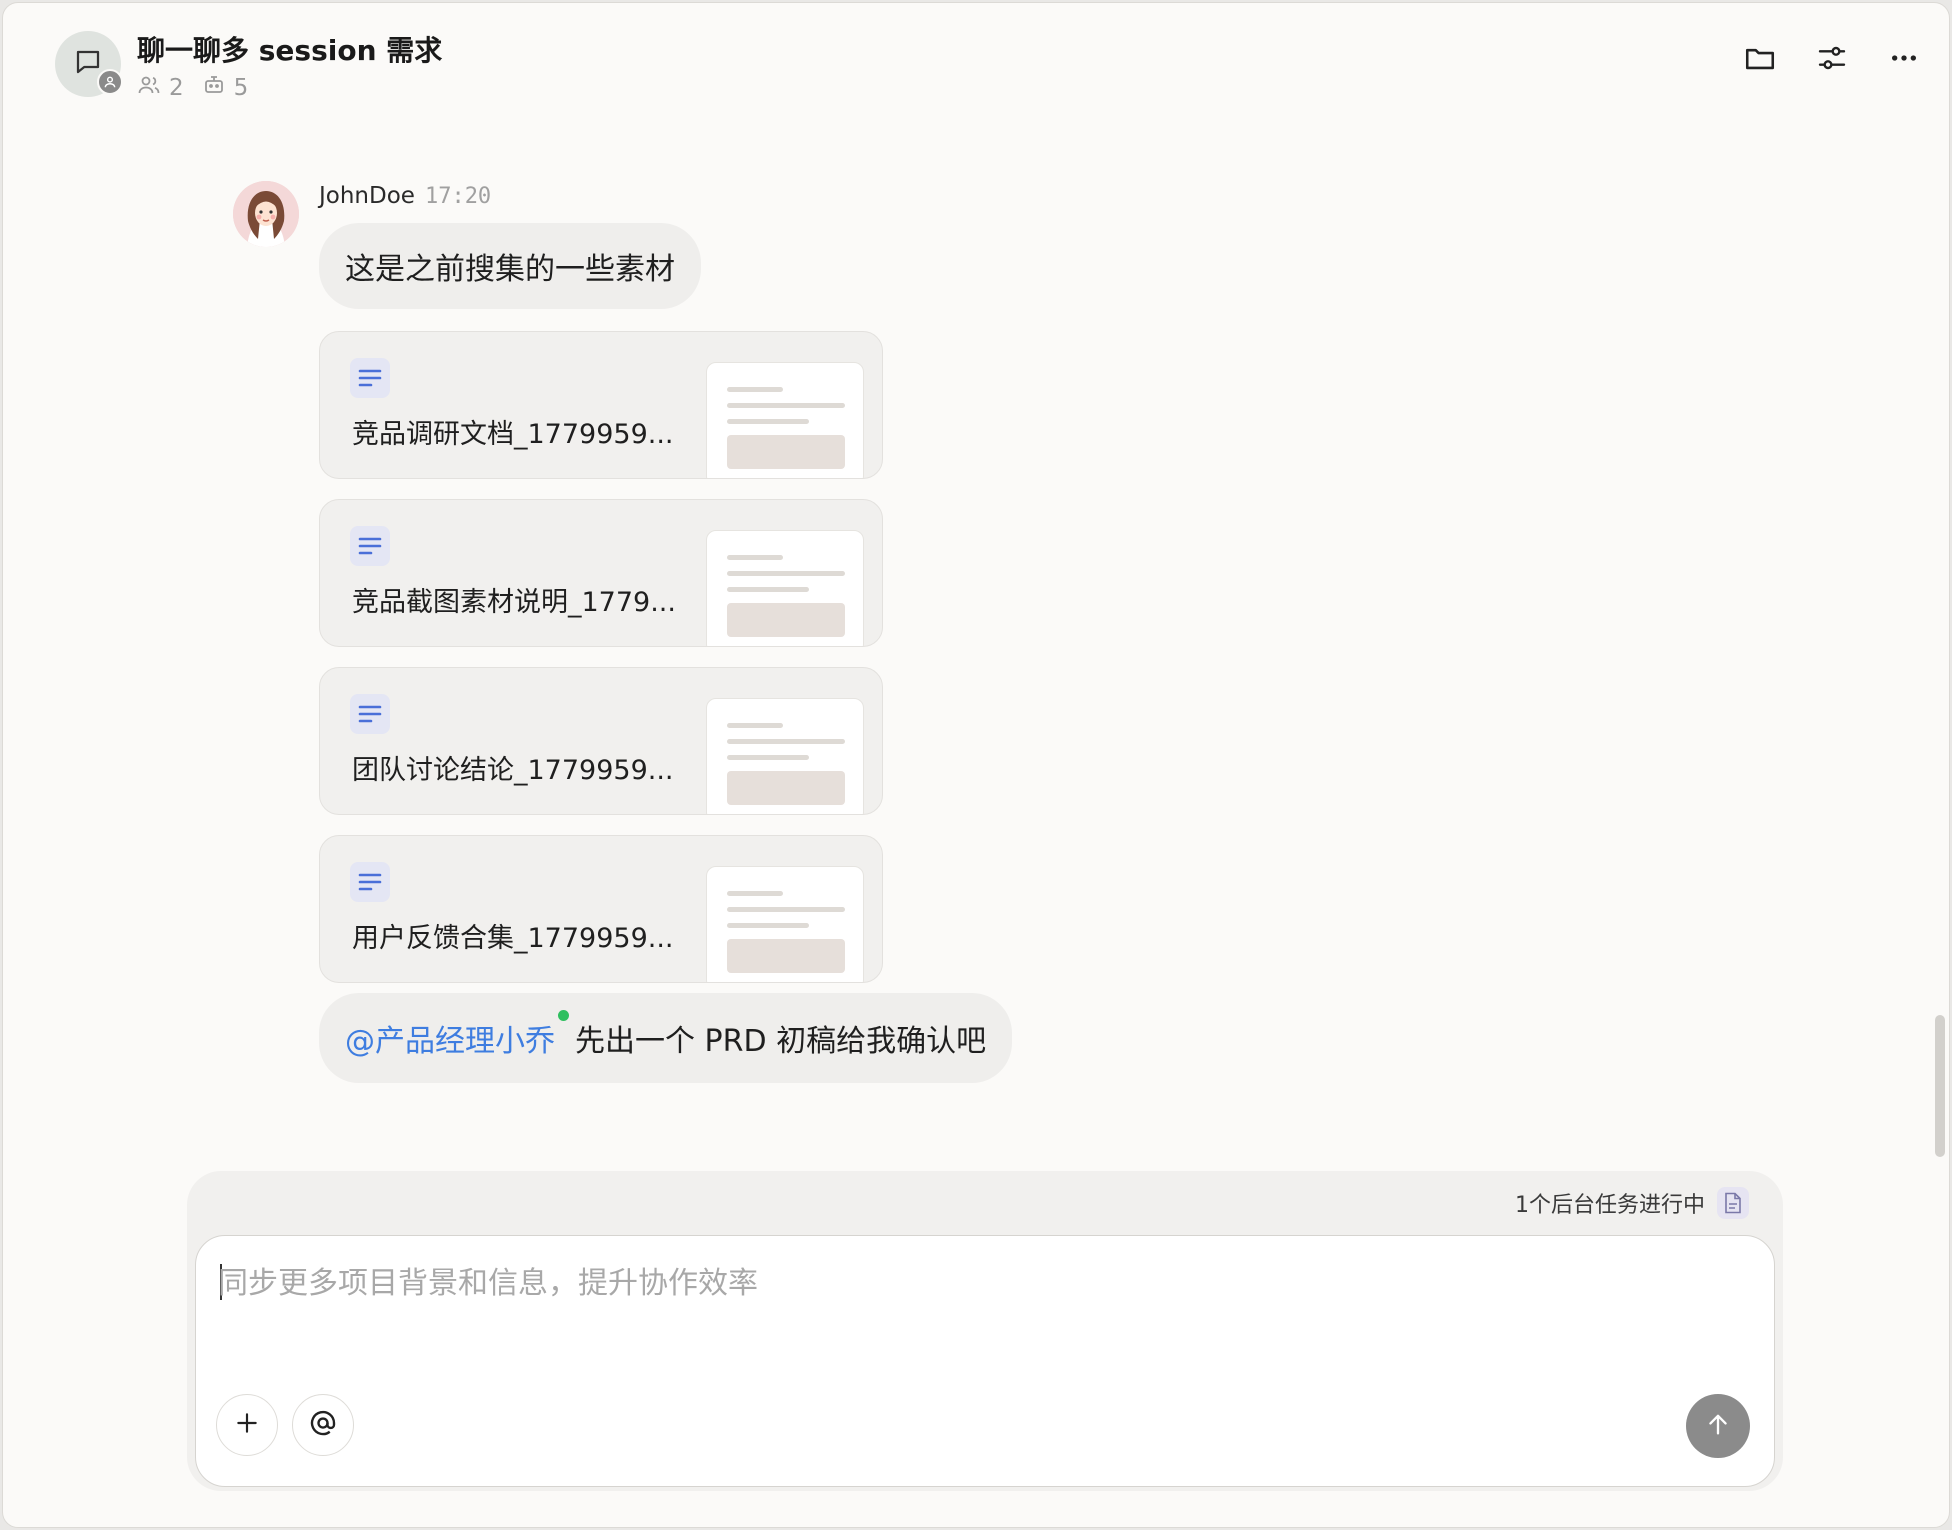 The width and height of the screenshot is (1952, 1530). Describe the element at coordinates (563, 1015) in the screenshot. I see `online-indicator` at that location.